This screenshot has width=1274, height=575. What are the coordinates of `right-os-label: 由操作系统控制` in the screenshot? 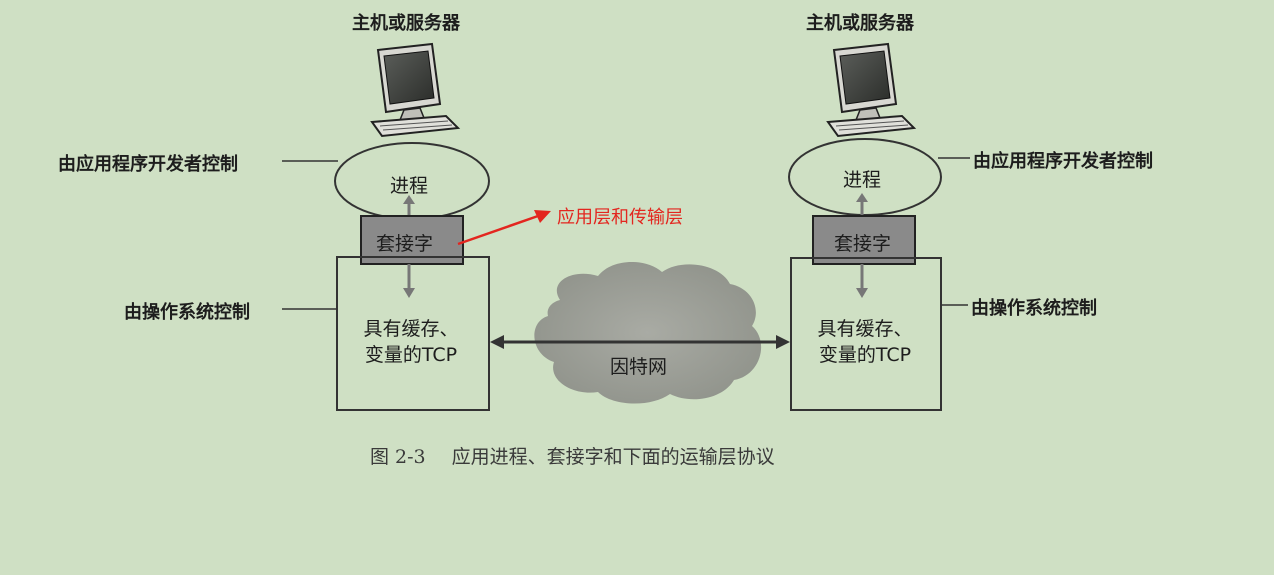 It's located at (1034, 308).